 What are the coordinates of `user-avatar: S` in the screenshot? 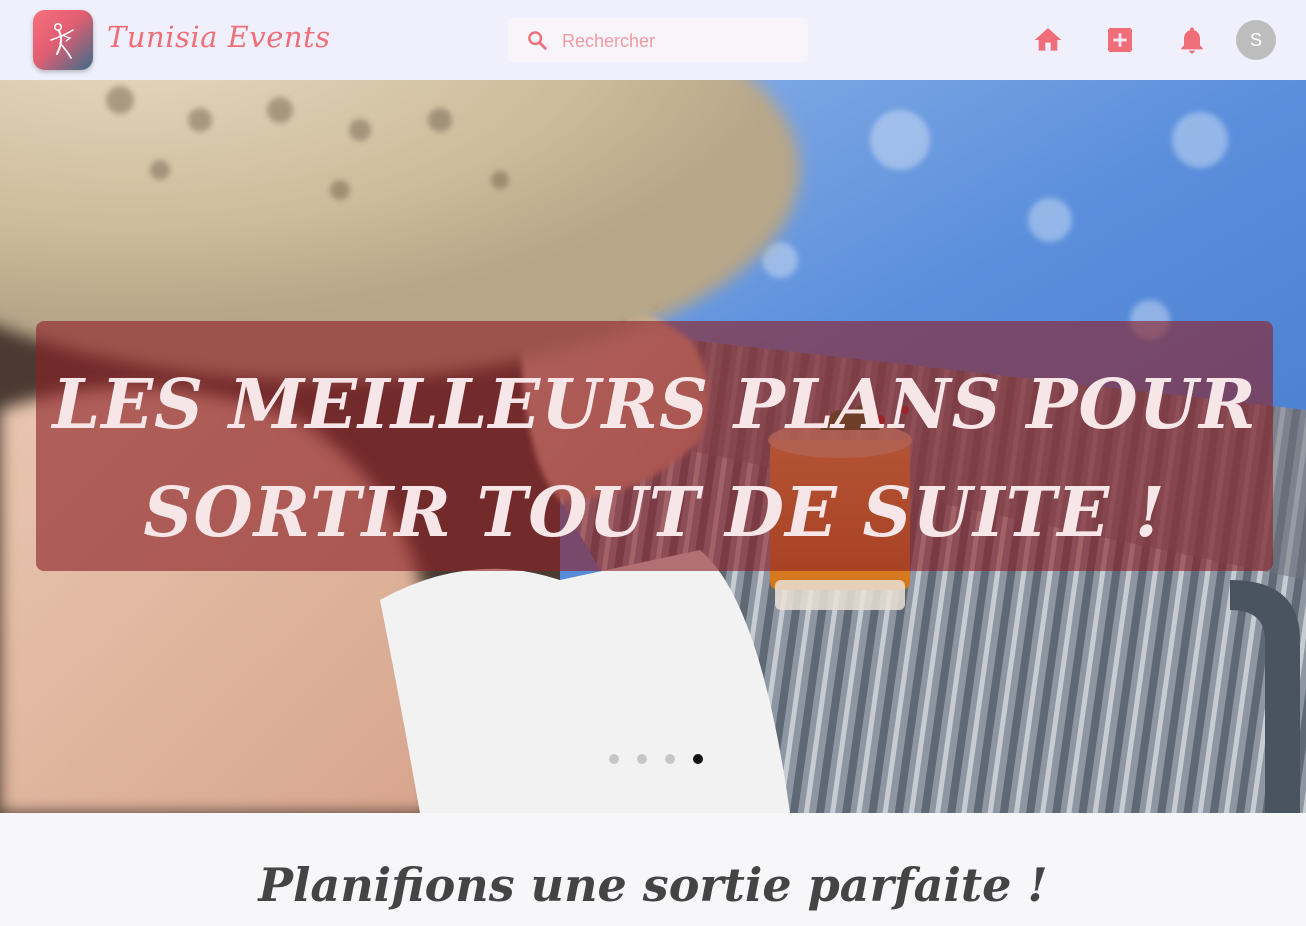 It's located at (1256, 40).